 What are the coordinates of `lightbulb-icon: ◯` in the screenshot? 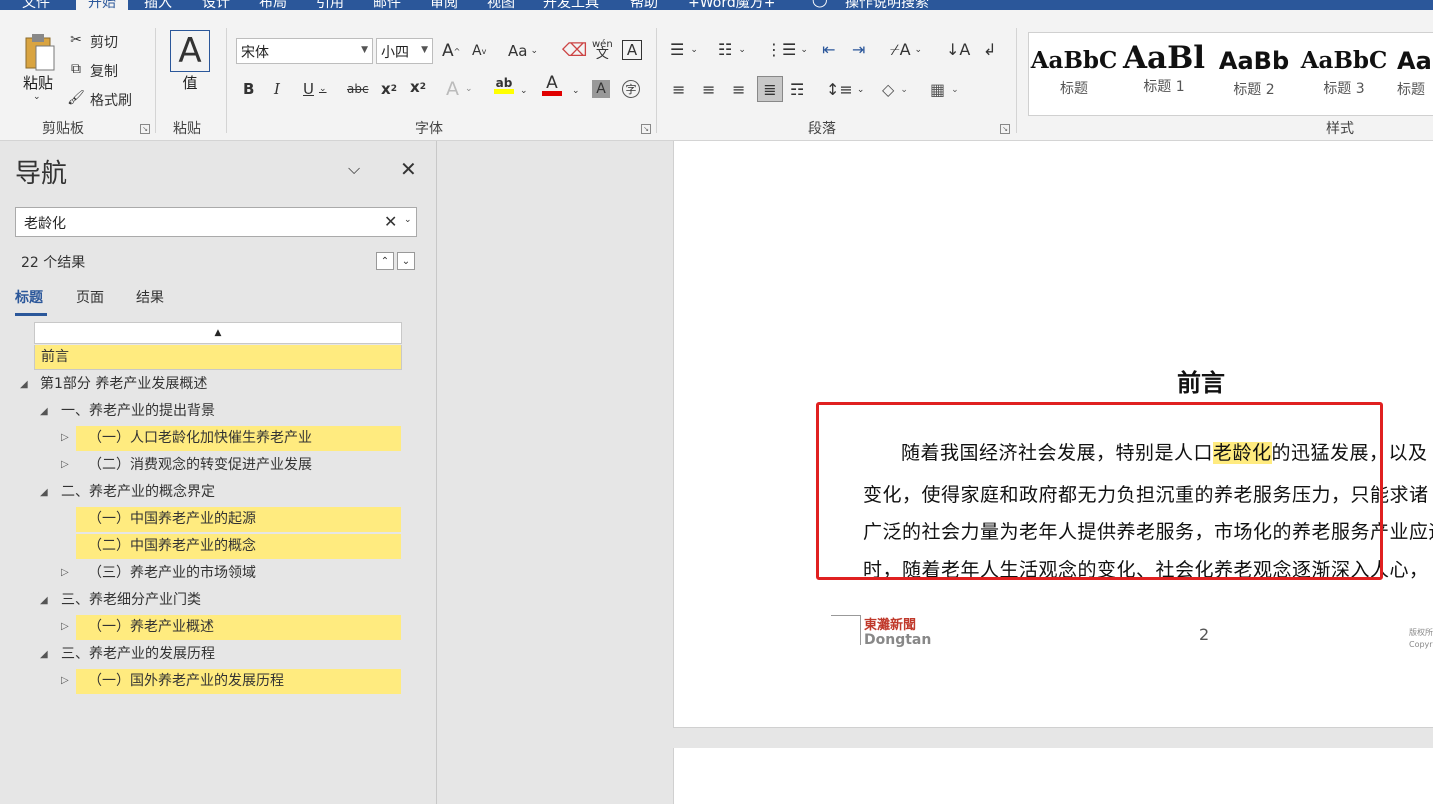 It's located at (820, 4).